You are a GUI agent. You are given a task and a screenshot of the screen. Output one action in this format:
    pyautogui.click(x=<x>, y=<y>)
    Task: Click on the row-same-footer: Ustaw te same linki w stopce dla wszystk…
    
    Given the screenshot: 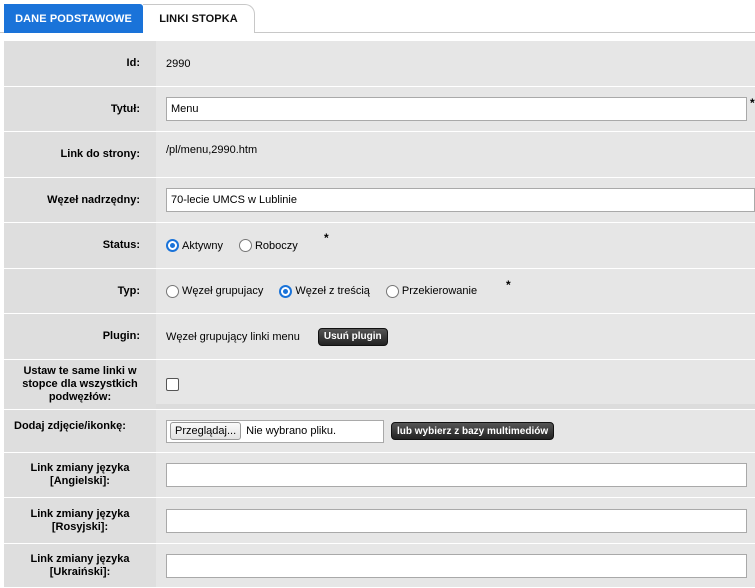 What is the action you would take?
    pyautogui.click(x=379, y=385)
    